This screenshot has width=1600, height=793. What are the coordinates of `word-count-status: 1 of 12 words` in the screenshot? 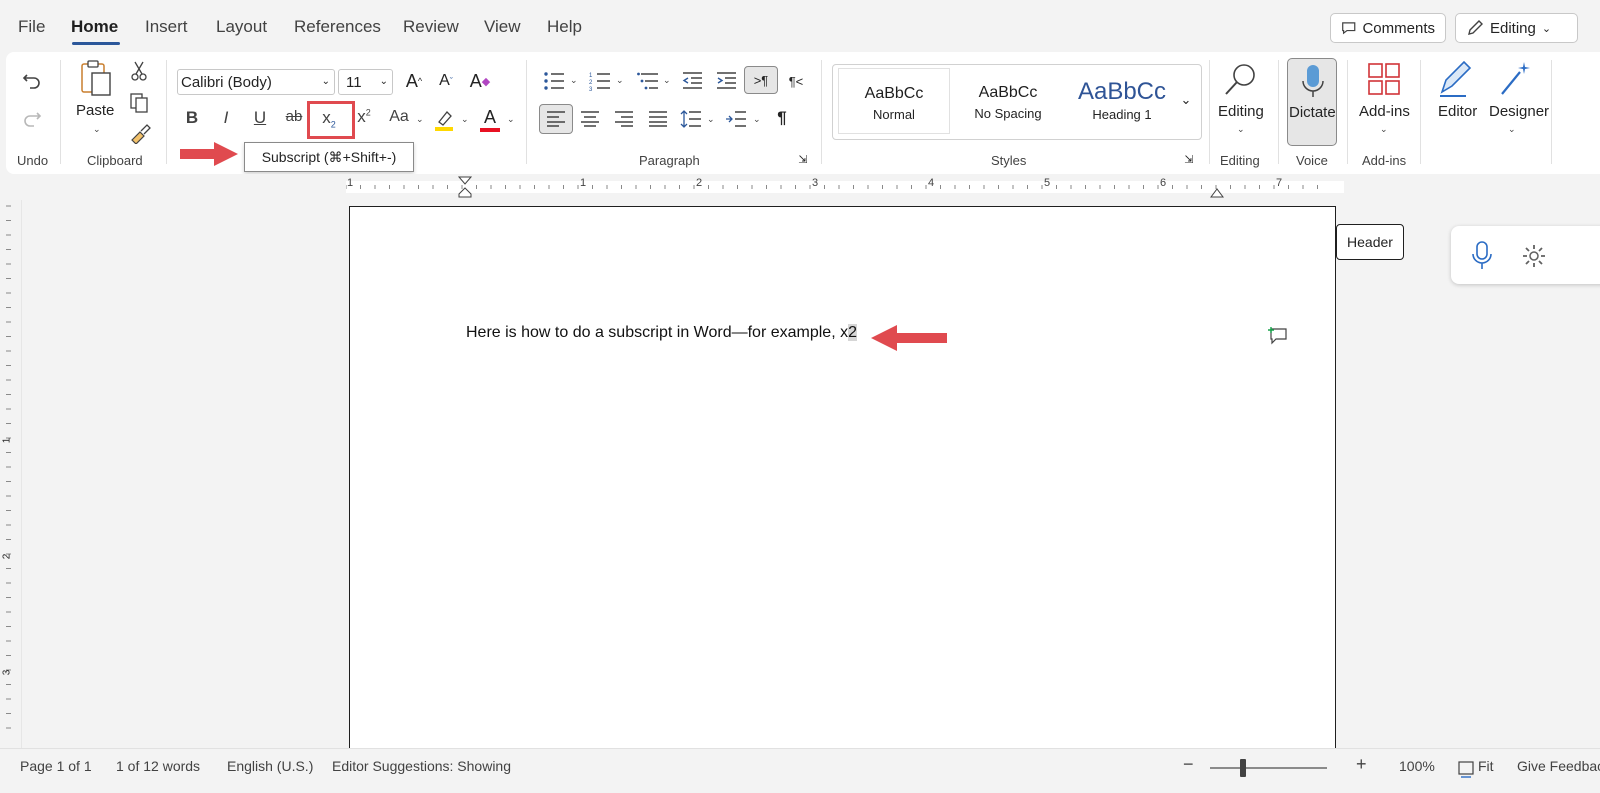 It's located at (158, 766).